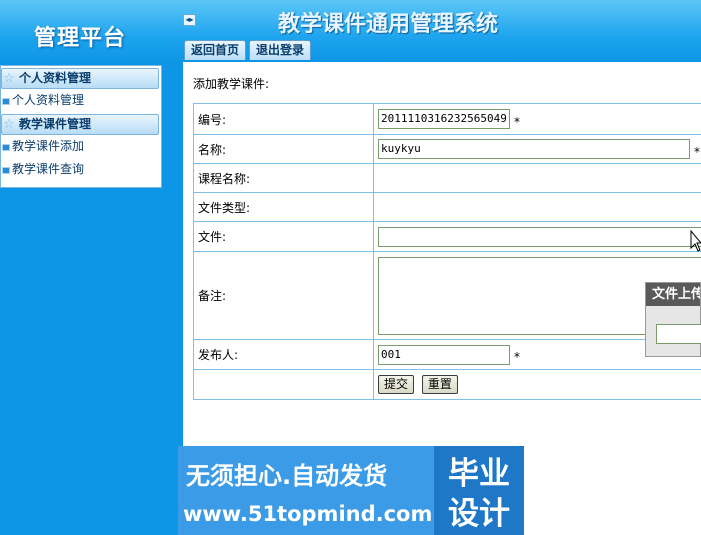 The width and height of the screenshot is (701, 535). Describe the element at coordinates (695, 241) in the screenshot. I see `mouse-cursor-icon` at that location.